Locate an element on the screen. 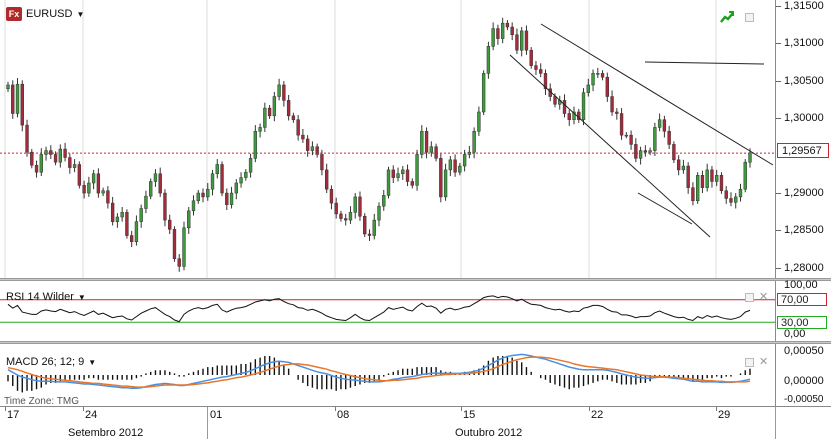  price-tick: 1,28000 is located at coordinates (804, 268).